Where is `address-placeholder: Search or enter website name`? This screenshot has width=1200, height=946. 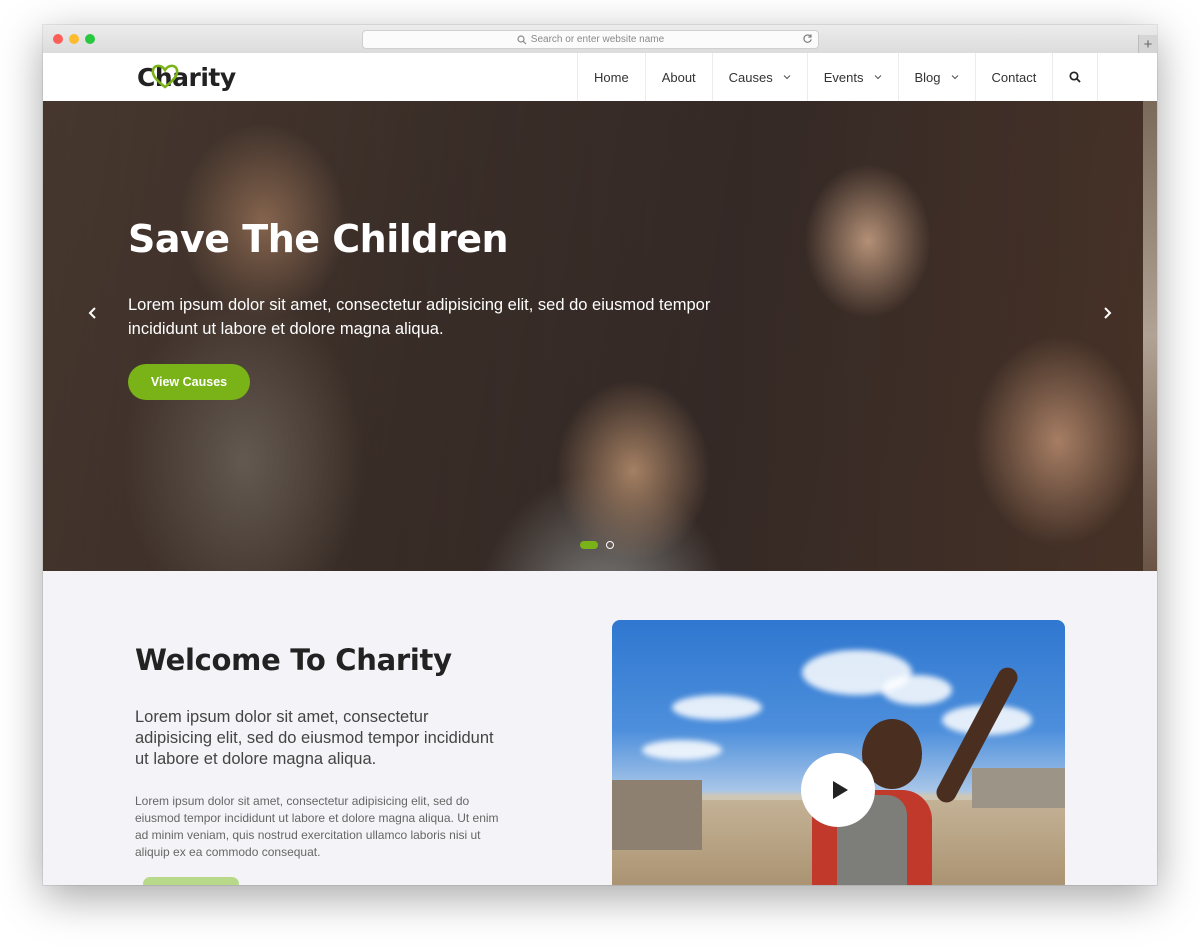 address-placeholder: Search or enter website name is located at coordinates (597, 39).